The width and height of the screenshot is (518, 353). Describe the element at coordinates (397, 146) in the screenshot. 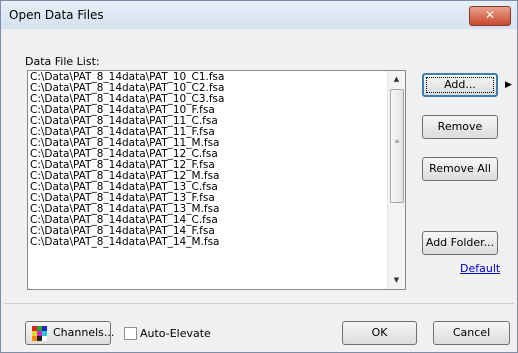

I see `scroll-thumb: ≡` at that location.